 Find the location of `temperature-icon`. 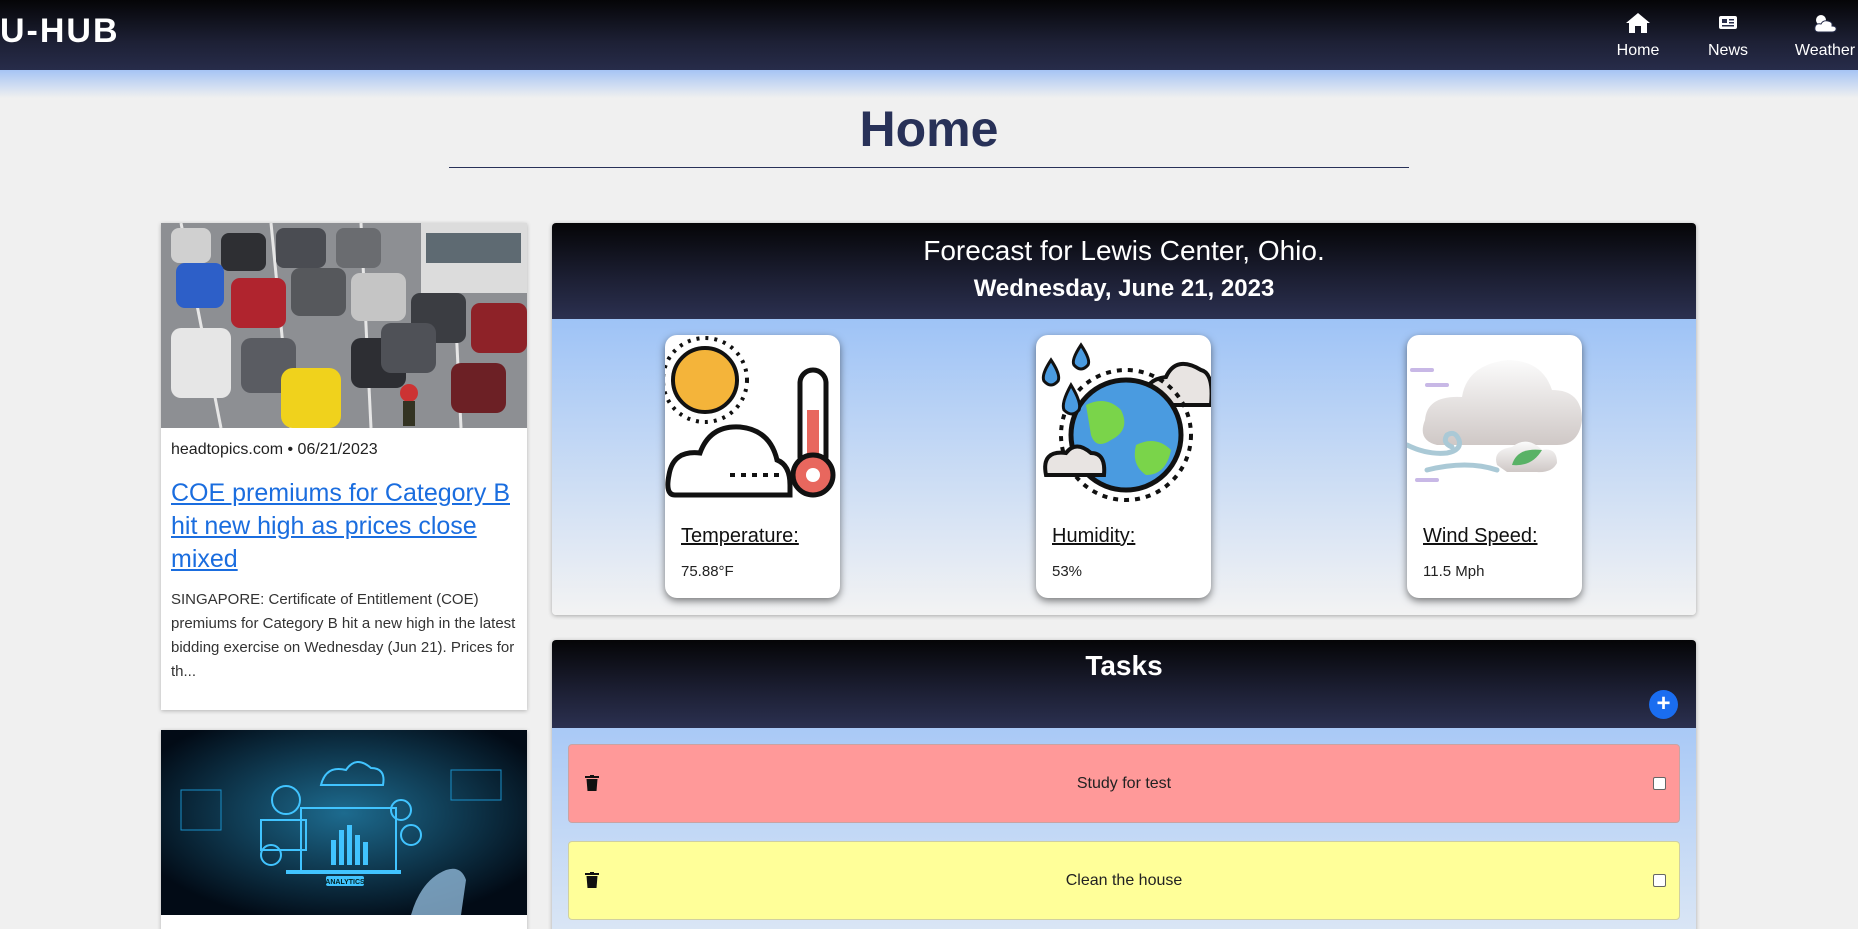

temperature-icon is located at coordinates (750, 417).